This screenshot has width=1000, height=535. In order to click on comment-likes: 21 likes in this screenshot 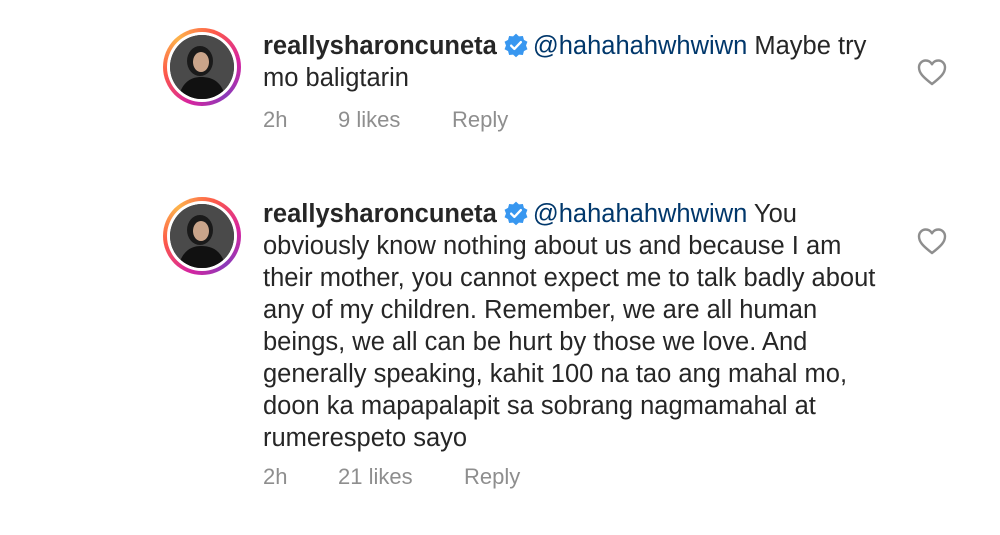, I will do `click(375, 477)`.